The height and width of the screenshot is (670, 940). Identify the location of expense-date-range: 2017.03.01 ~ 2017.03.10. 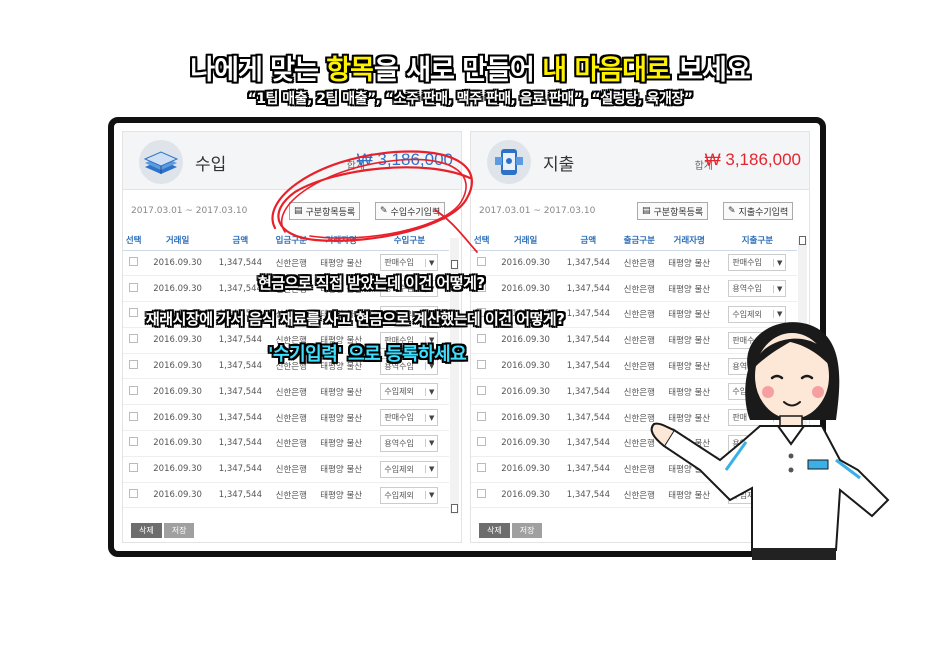
(537, 211).